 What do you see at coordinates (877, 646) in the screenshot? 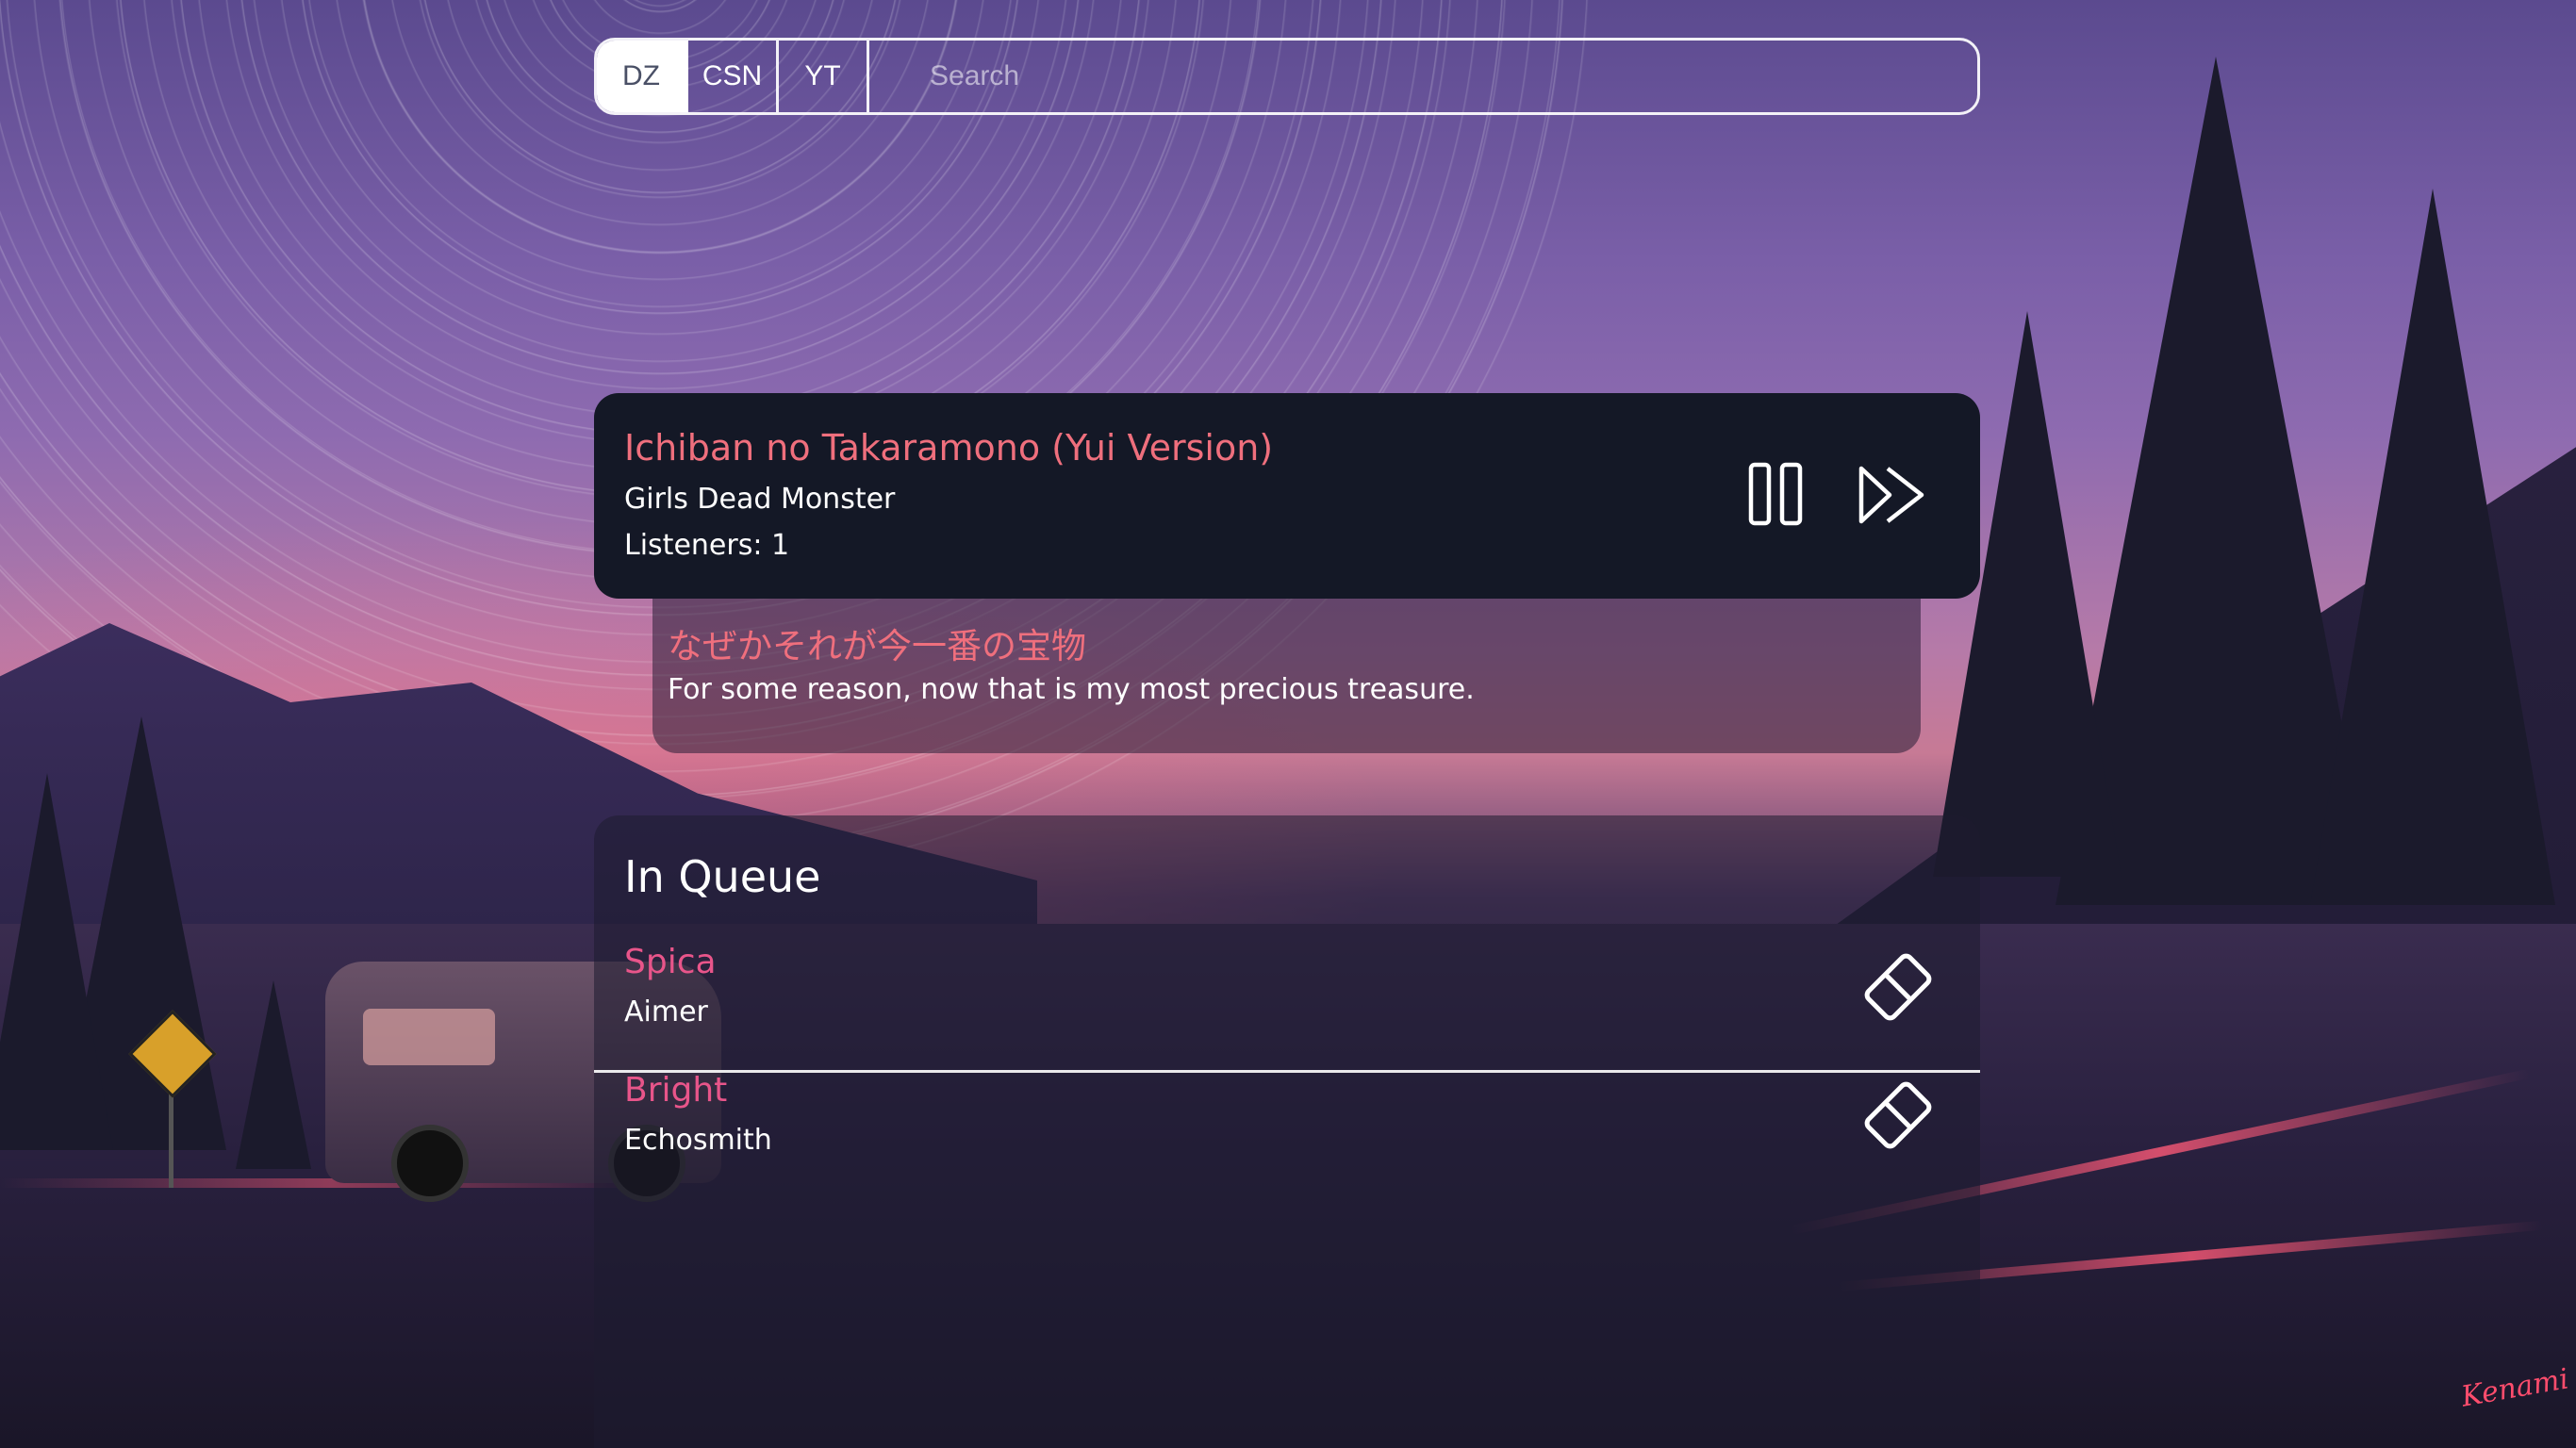
I see `lyric-original: なぜかそれが今一番の宝物` at bounding box center [877, 646].